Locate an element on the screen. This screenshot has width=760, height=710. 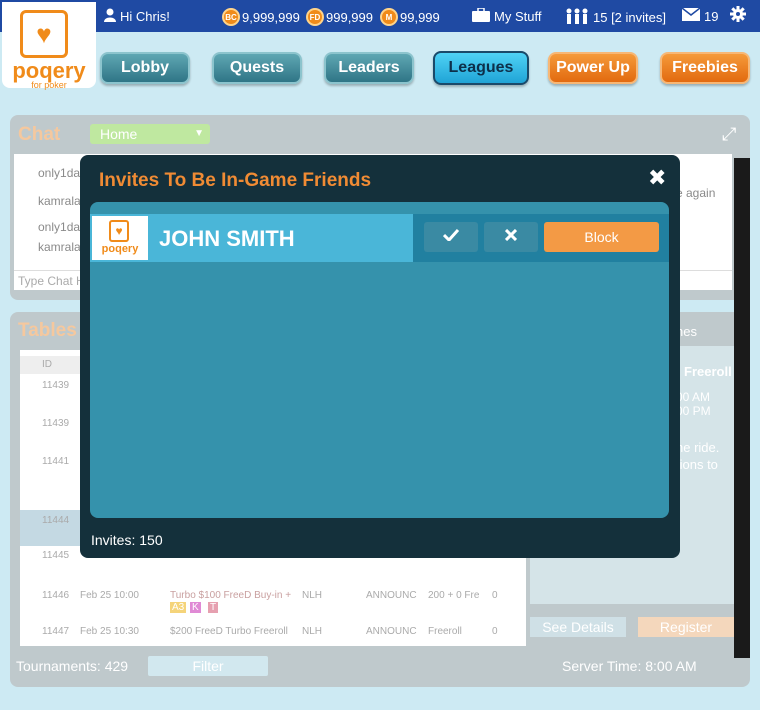
nav-lobby-button: Lobby is located at coordinates (145, 68).